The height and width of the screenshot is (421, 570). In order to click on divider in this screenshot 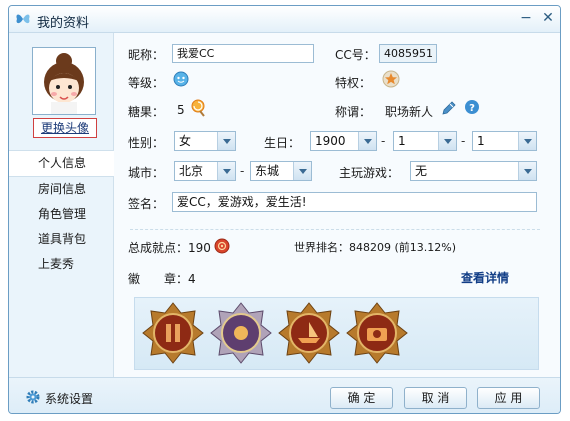, I will do `click(335, 229)`.